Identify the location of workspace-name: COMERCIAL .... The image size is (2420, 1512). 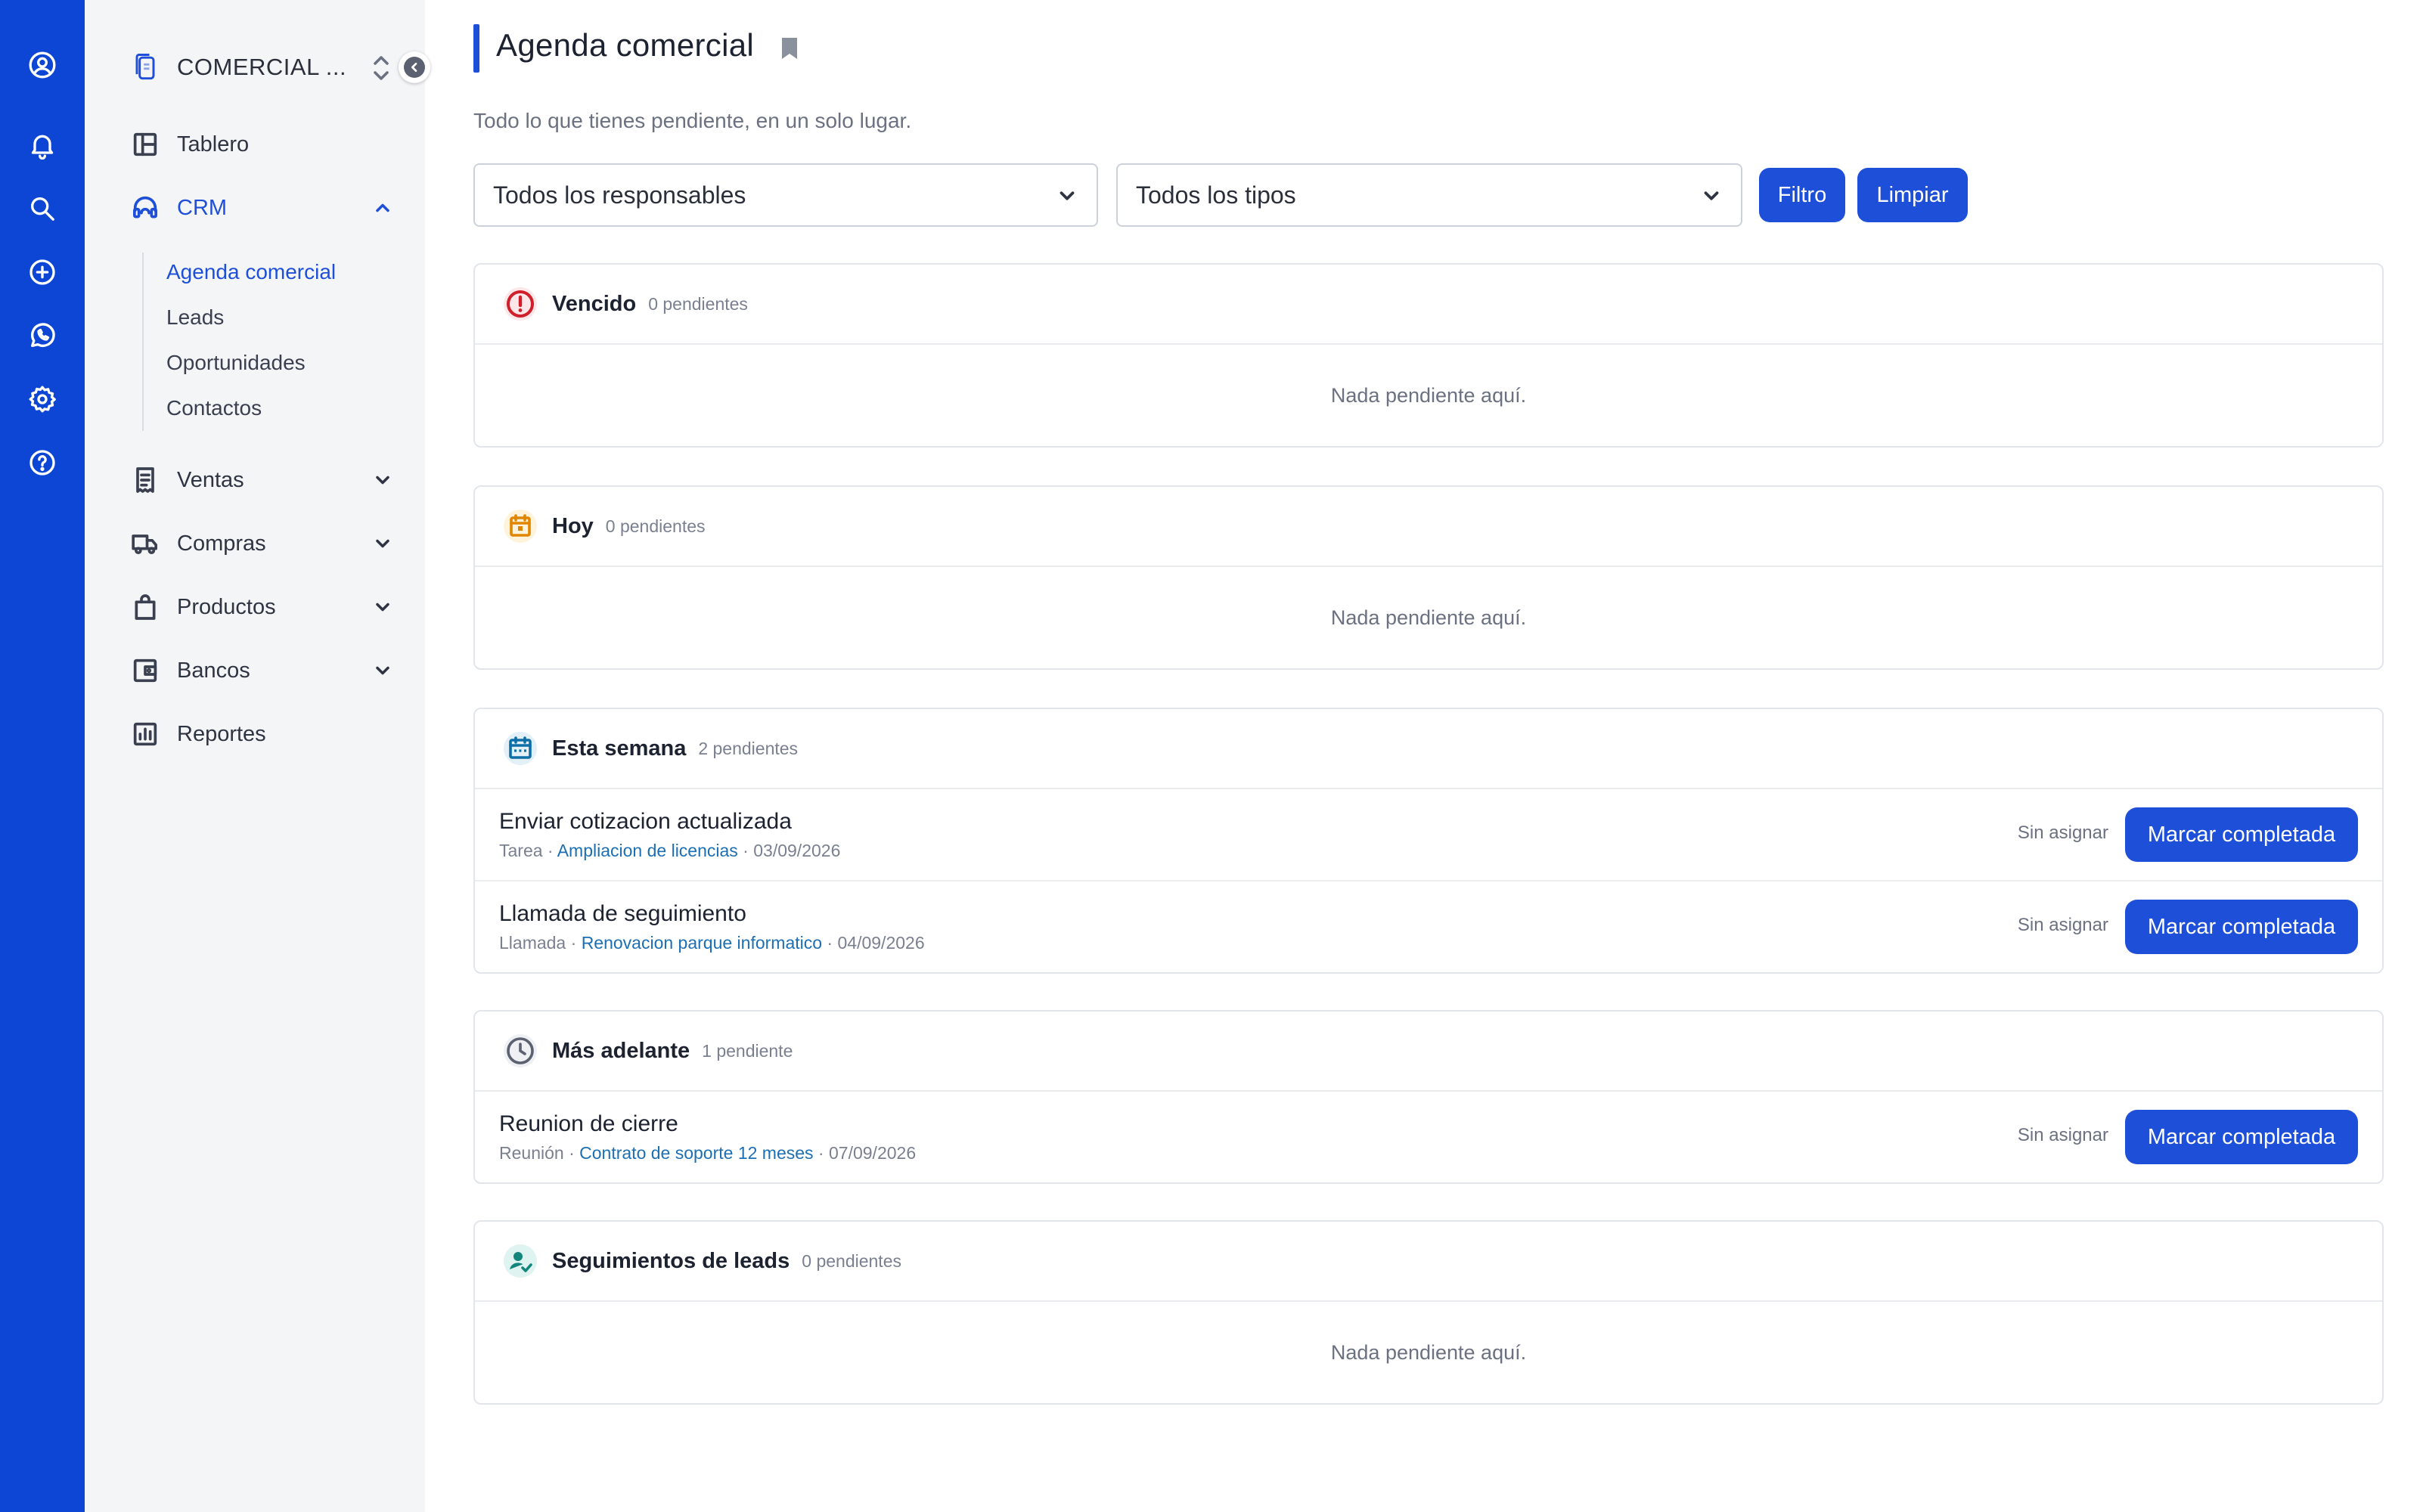
(262, 67).